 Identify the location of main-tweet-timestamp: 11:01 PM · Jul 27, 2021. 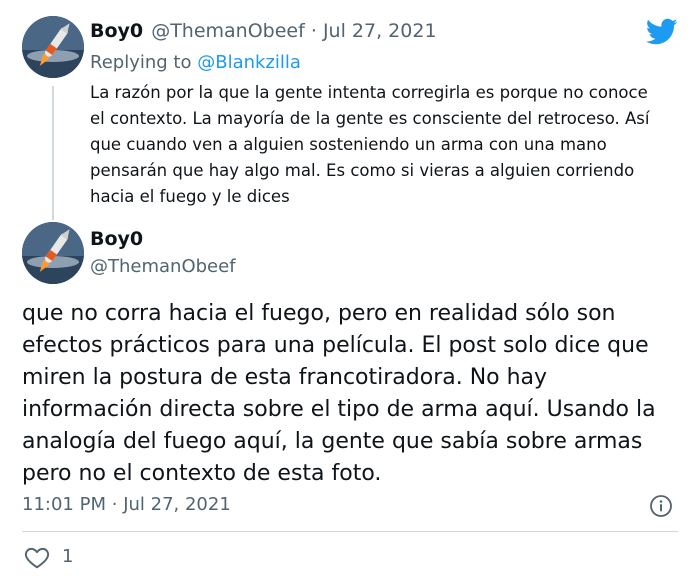
(126, 504).